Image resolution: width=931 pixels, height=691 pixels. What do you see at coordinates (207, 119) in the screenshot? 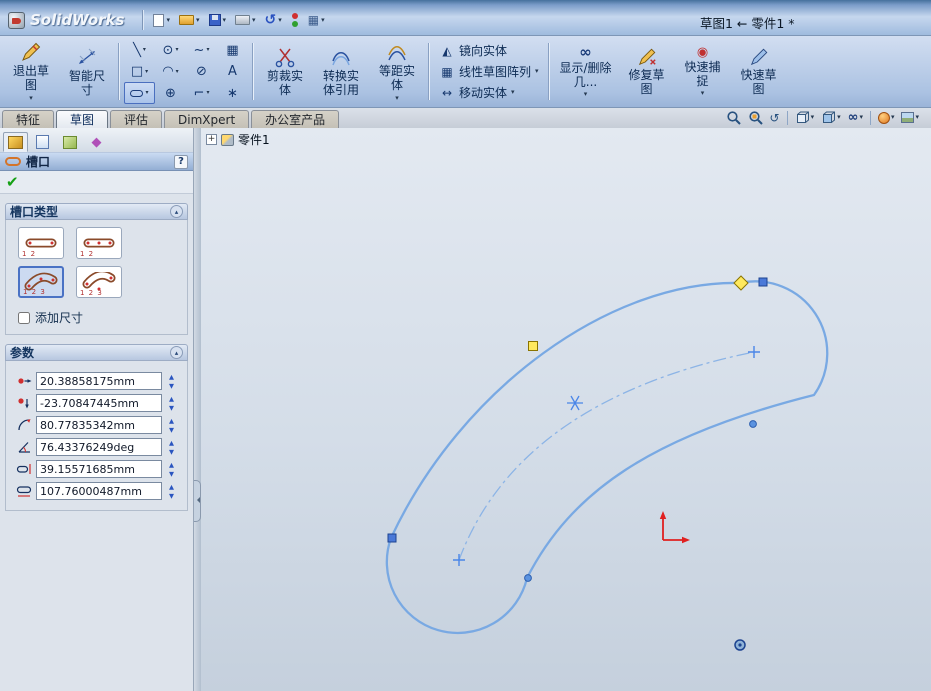
I see `tab-dimxpert: DimXpert` at bounding box center [207, 119].